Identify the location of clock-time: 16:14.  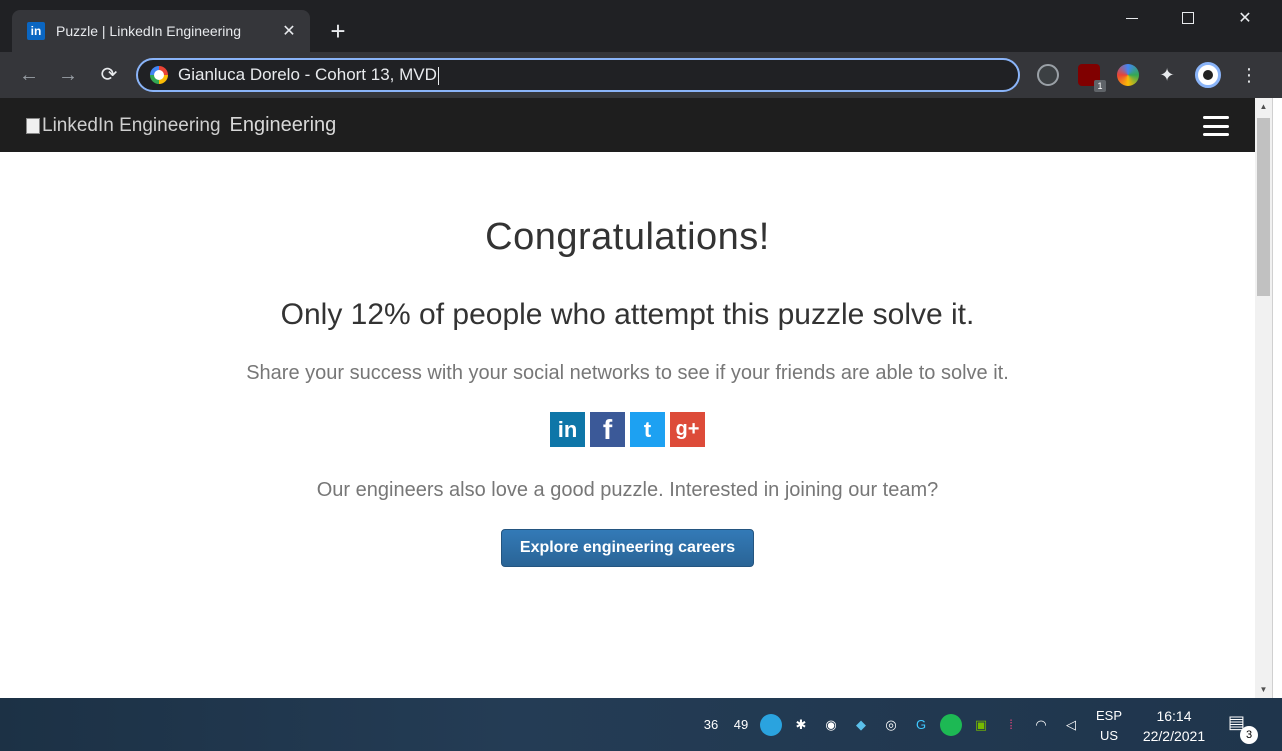
(1174, 716).